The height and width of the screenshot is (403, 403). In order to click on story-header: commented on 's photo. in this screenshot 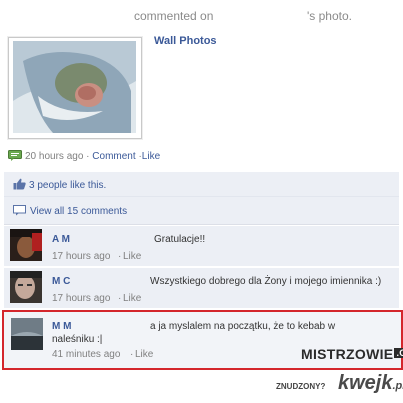, I will do `click(201, 15)`.